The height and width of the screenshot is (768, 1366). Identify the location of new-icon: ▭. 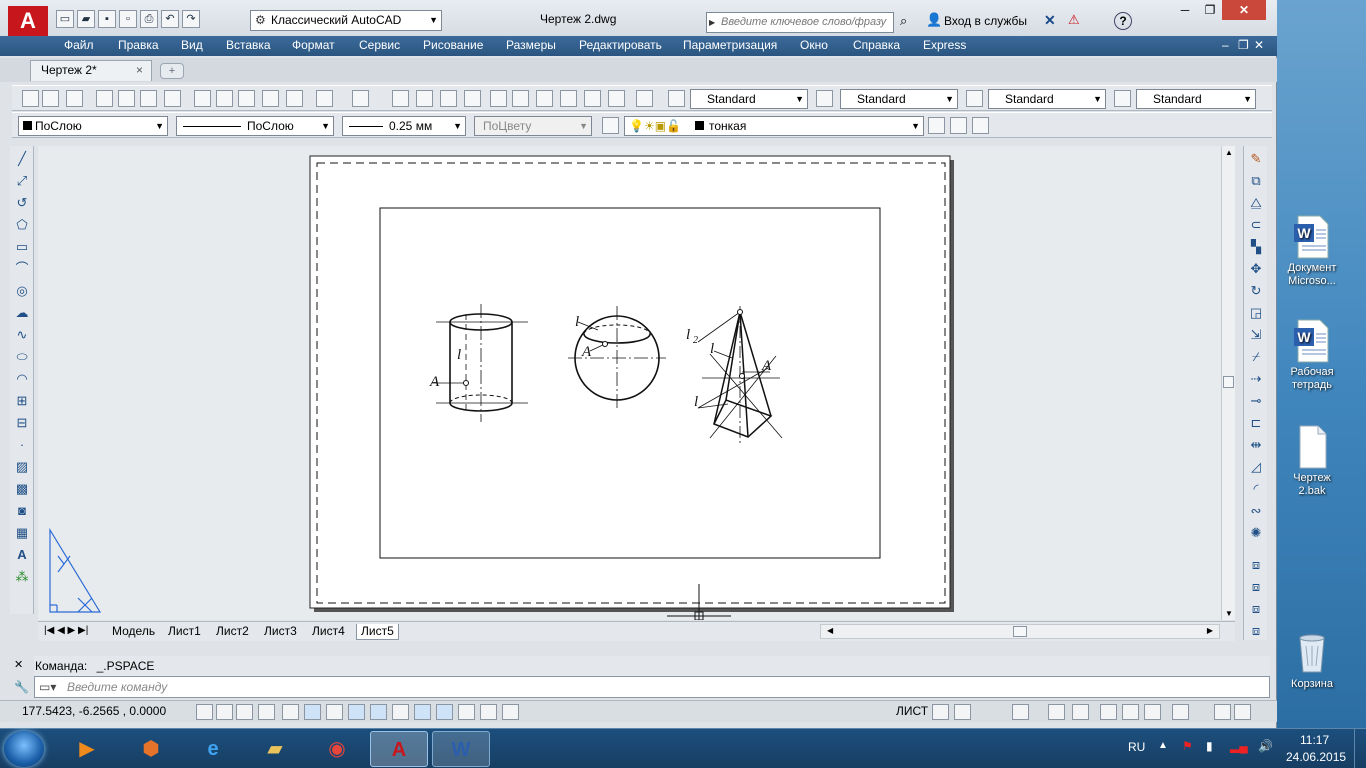
(65, 19).